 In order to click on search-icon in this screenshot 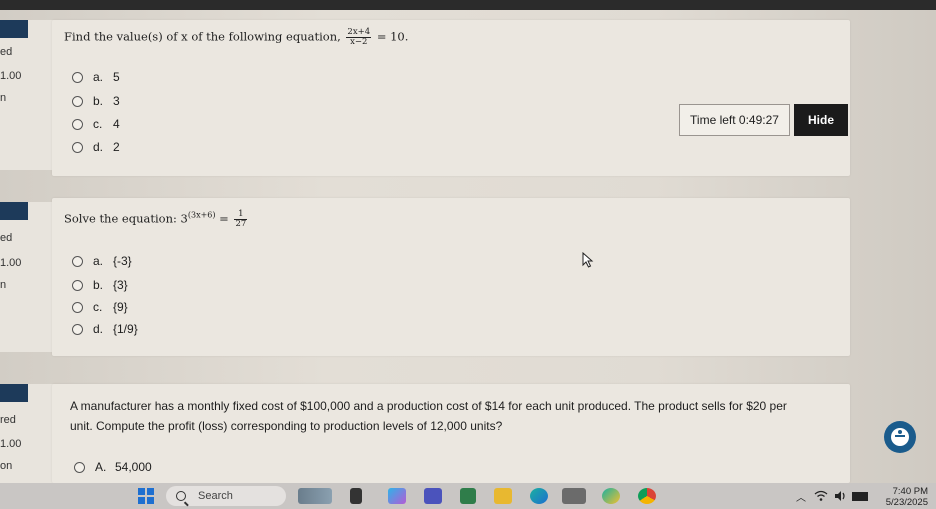, I will do `click(181, 496)`.